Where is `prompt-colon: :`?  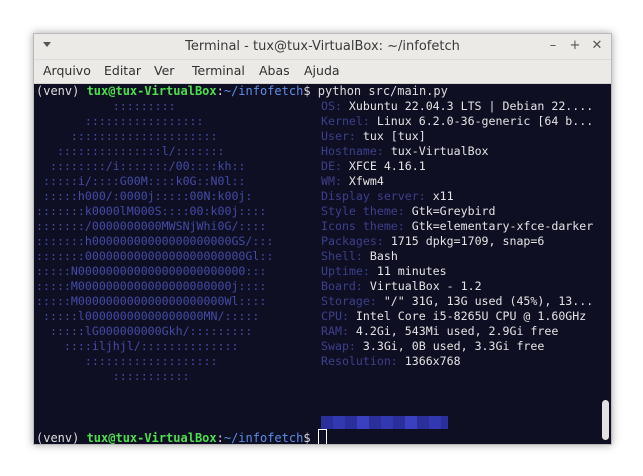
prompt-colon: : is located at coordinates (220, 438).